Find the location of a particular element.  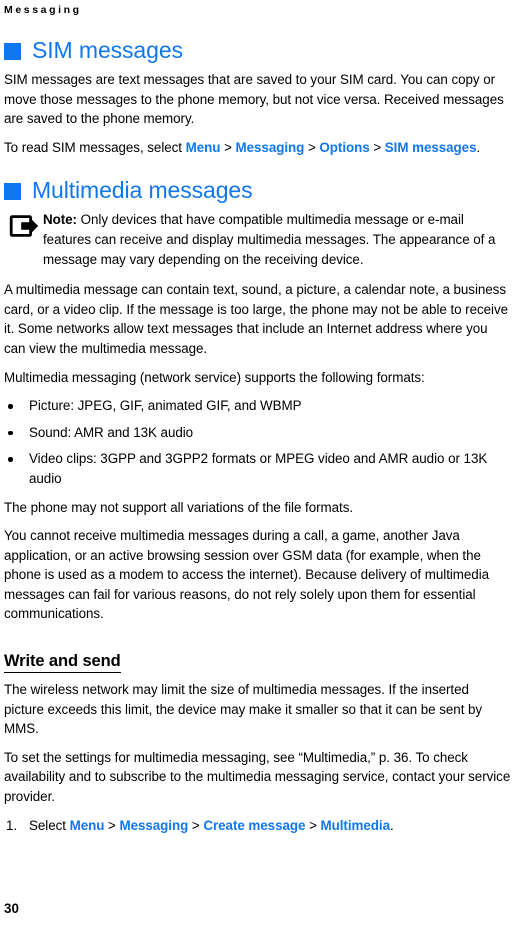

menu-path-item-options: Options is located at coordinates (344, 147).